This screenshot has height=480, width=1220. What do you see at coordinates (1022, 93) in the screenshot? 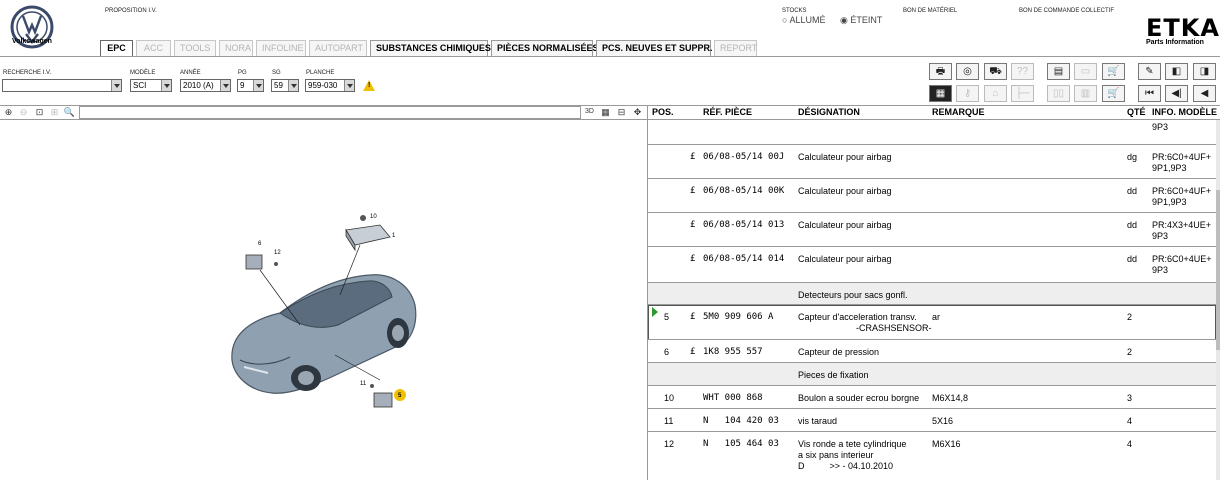
I see `range-icon: ├─` at bounding box center [1022, 93].